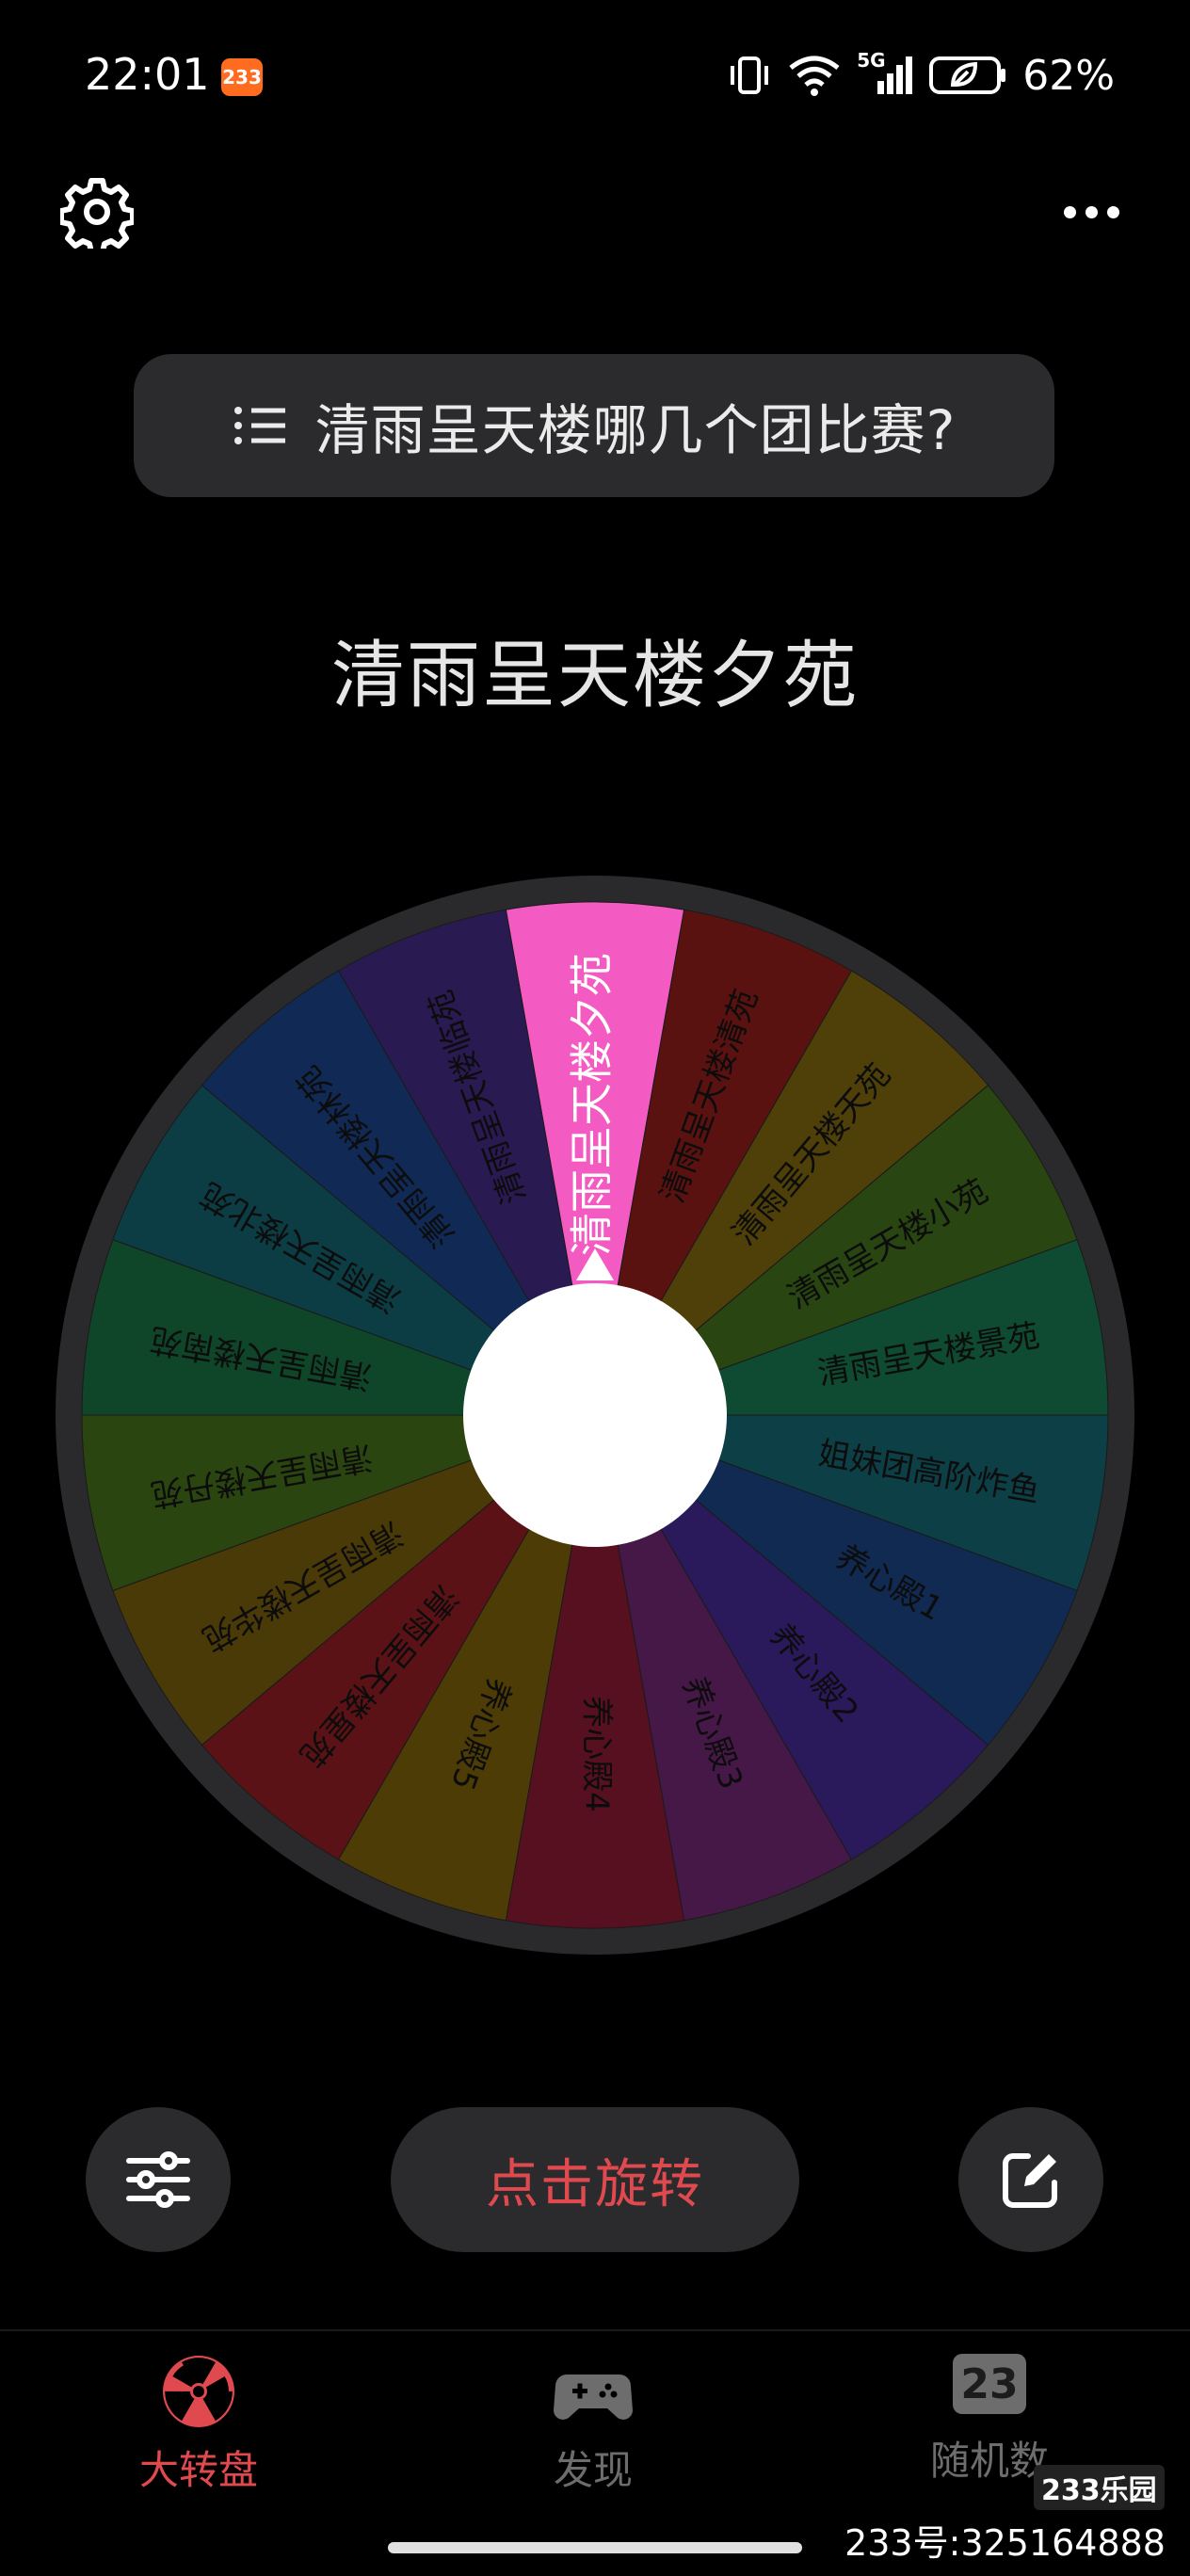 The height and width of the screenshot is (2576, 1190). Describe the element at coordinates (242, 77) in the screenshot. I see `app-badge-icon: 233` at that location.